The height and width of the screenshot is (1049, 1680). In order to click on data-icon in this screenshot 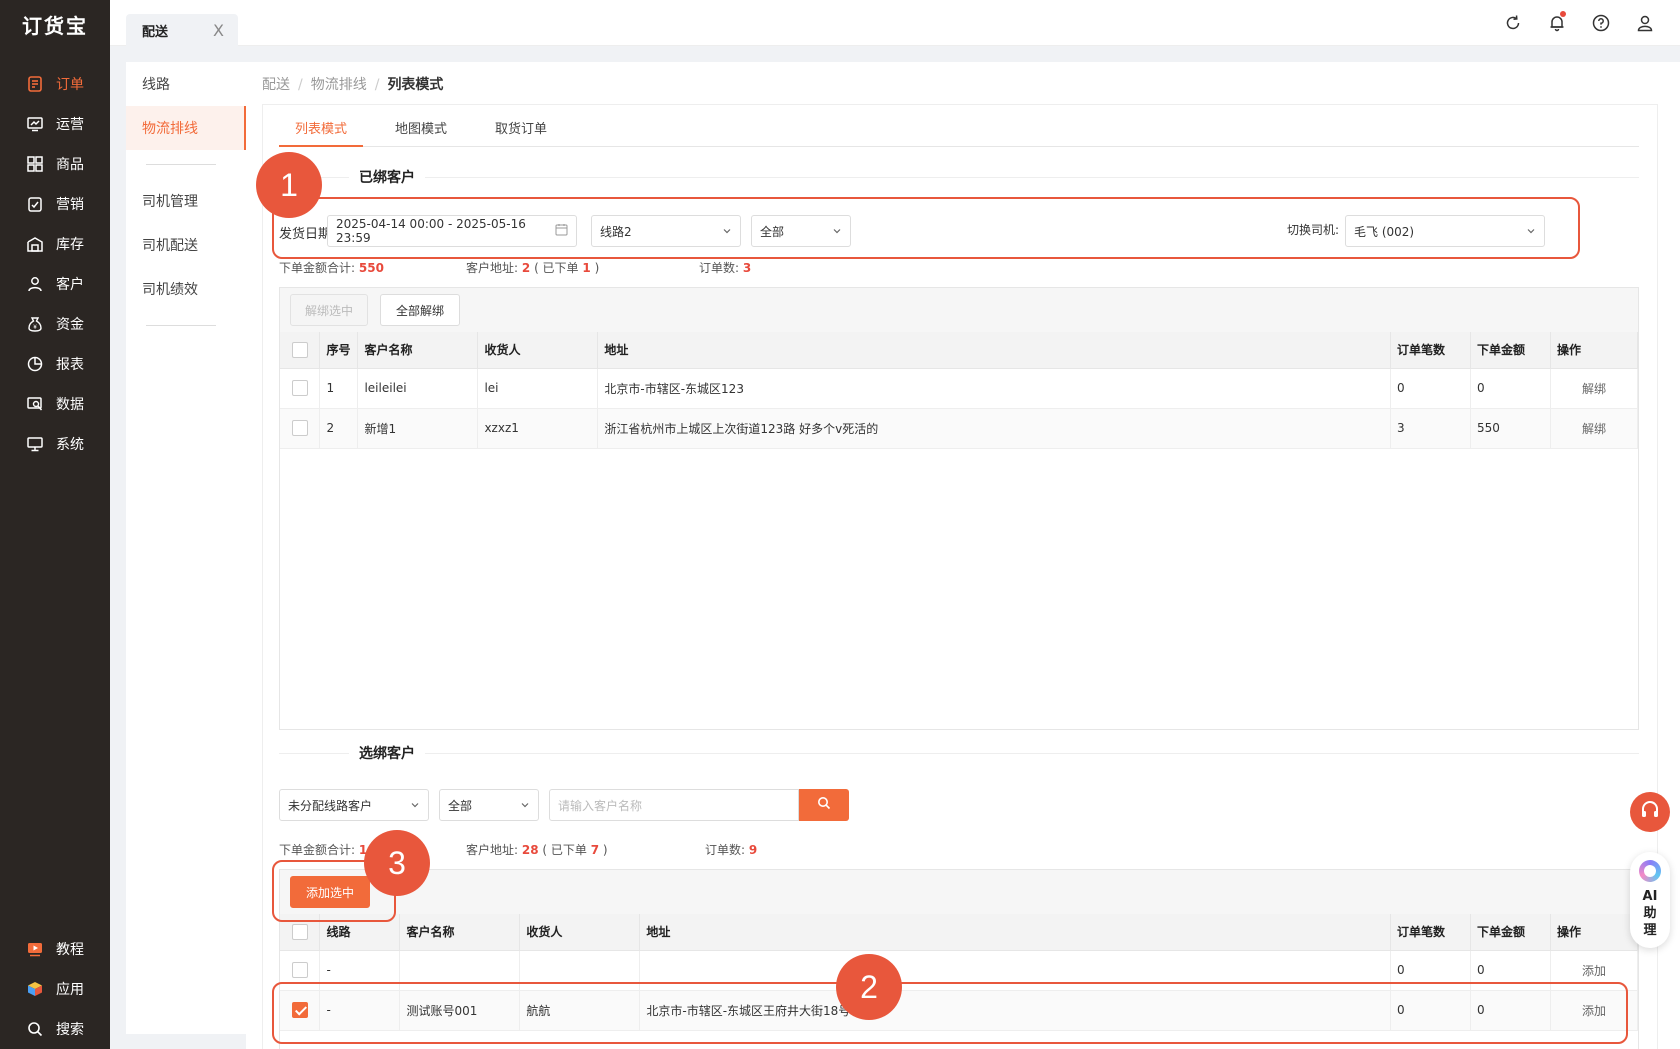, I will do `click(35, 404)`.